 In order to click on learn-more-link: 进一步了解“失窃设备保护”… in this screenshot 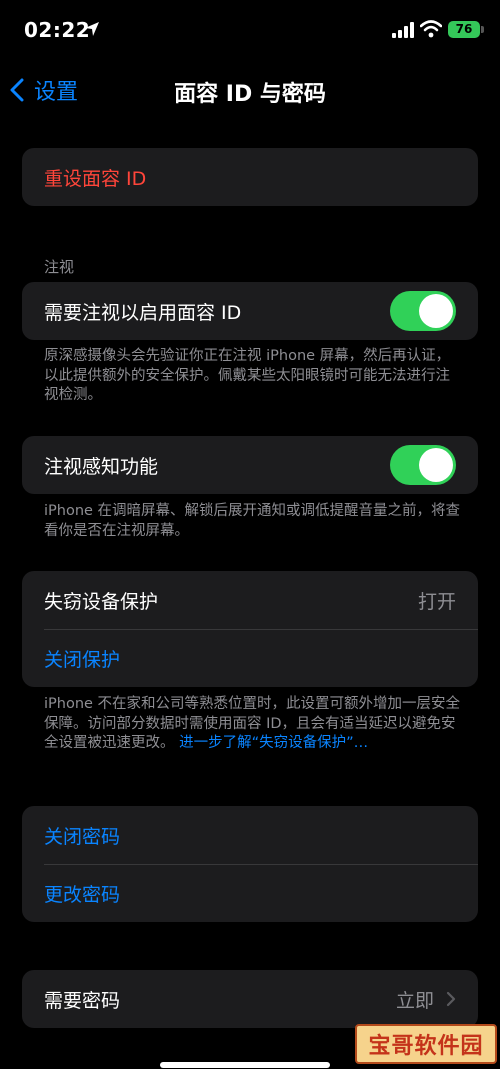, I will do `click(273, 743)`.